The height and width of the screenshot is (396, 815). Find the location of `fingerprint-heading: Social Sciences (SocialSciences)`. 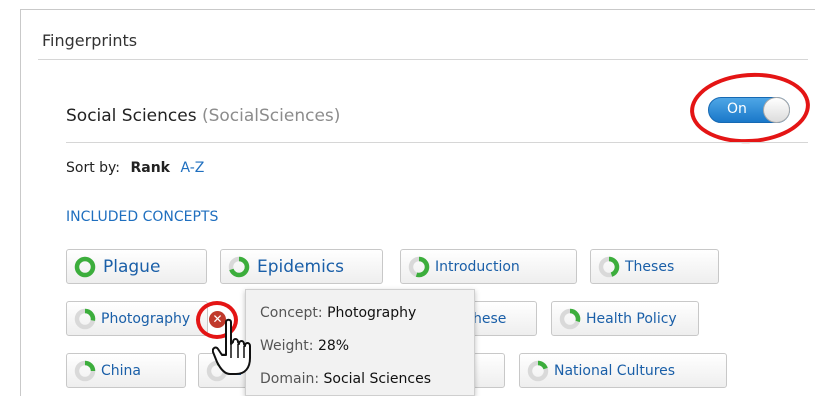

fingerprint-heading: Social Sciences (SocialSciences) is located at coordinates (203, 116).